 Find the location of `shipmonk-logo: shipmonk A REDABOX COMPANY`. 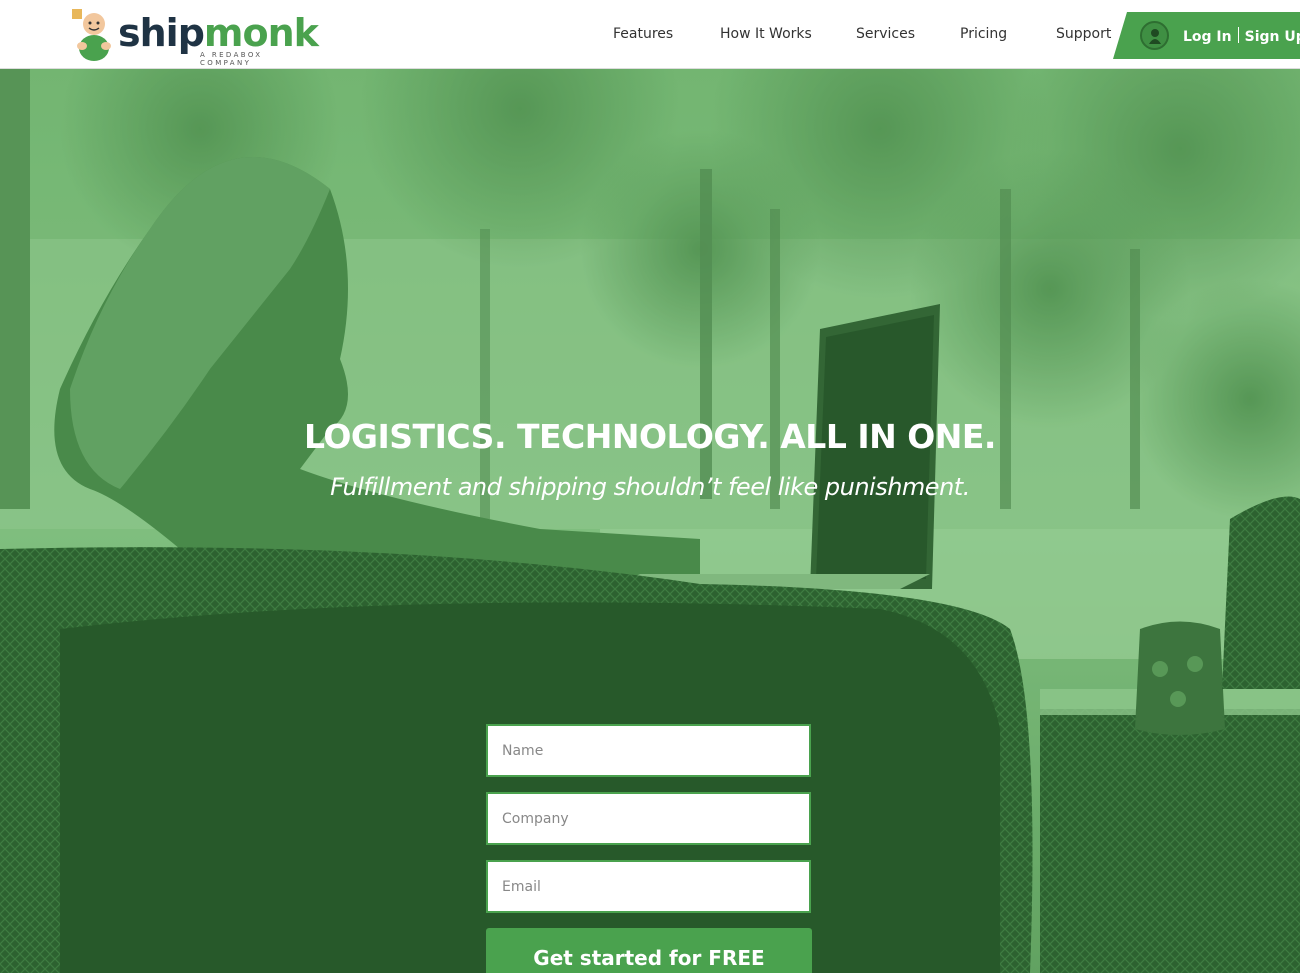

shipmonk-logo: shipmonk A REDABOX COMPANY is located at coordinates (194, 36).